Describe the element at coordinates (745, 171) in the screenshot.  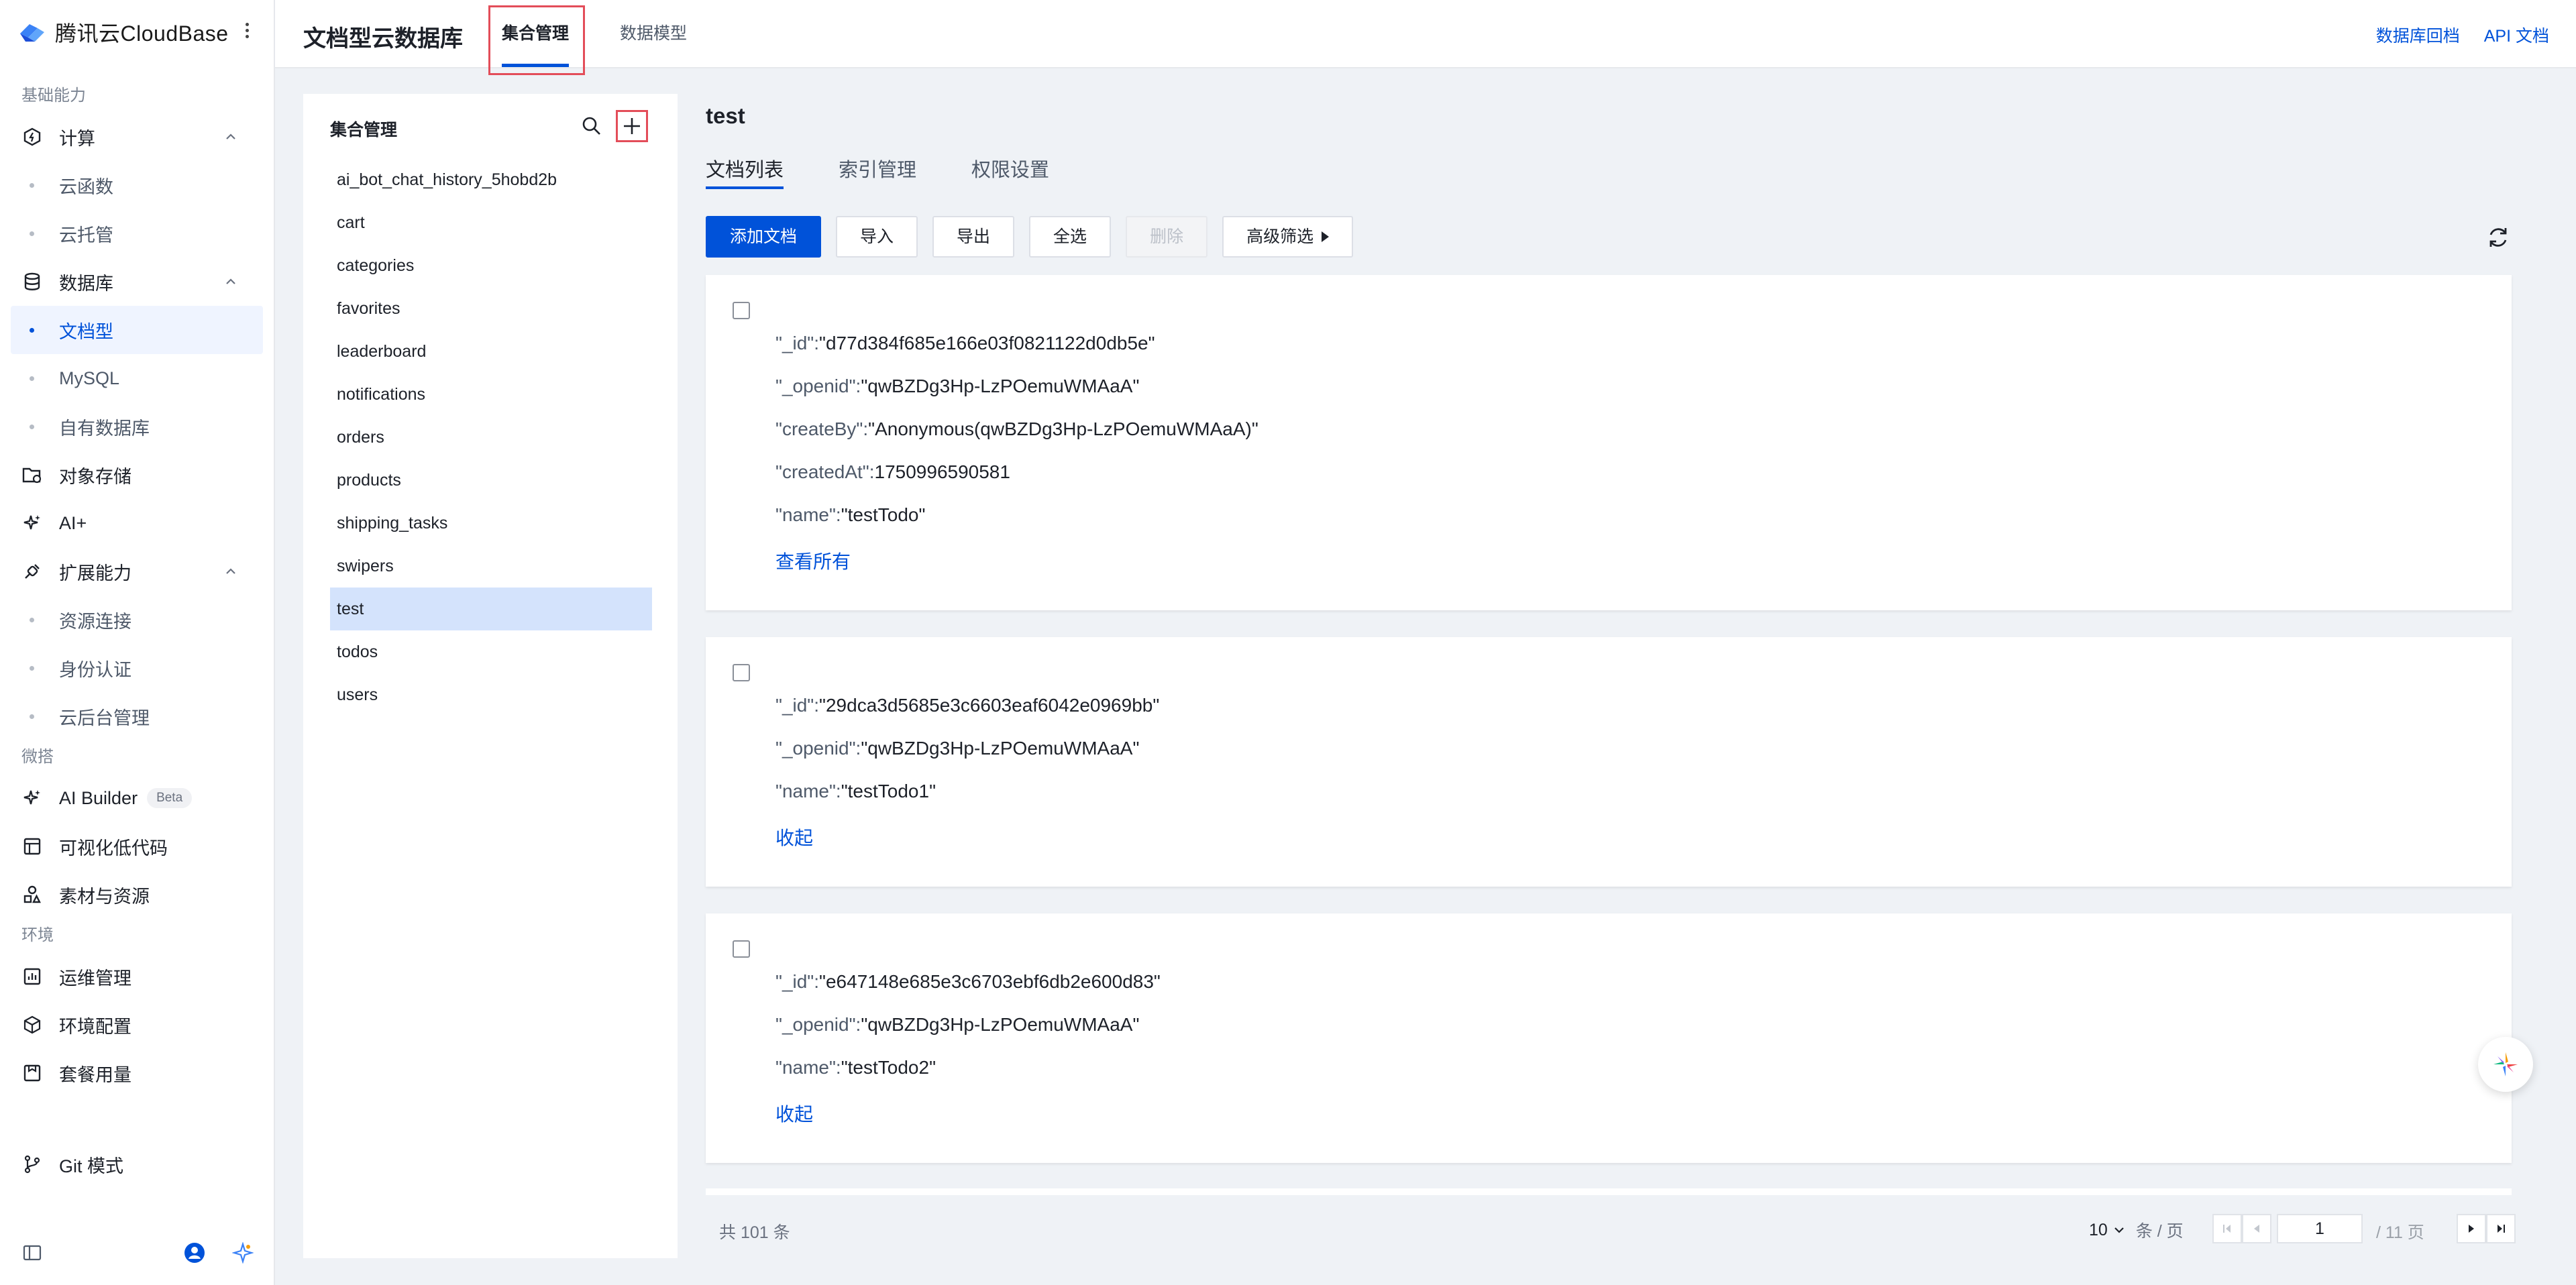
I see `tab-document-list: 文档列表` at that location.